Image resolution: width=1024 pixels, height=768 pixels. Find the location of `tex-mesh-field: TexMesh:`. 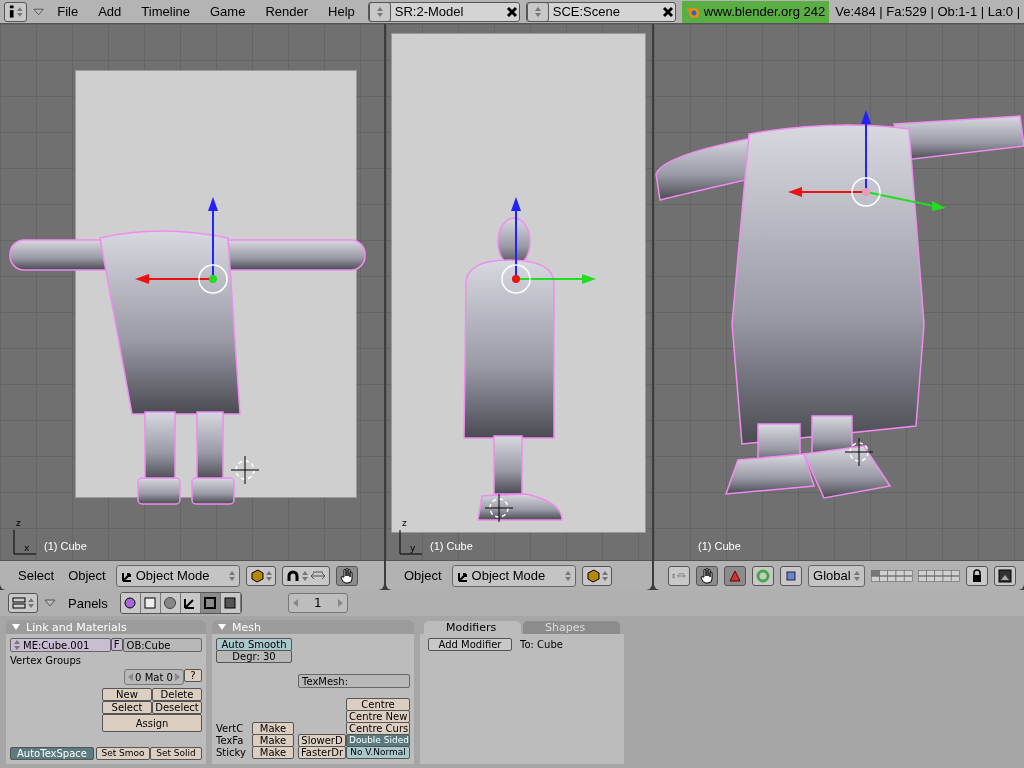

tex-mesh-field: TexMesh: is located at coordinates (354, 681).